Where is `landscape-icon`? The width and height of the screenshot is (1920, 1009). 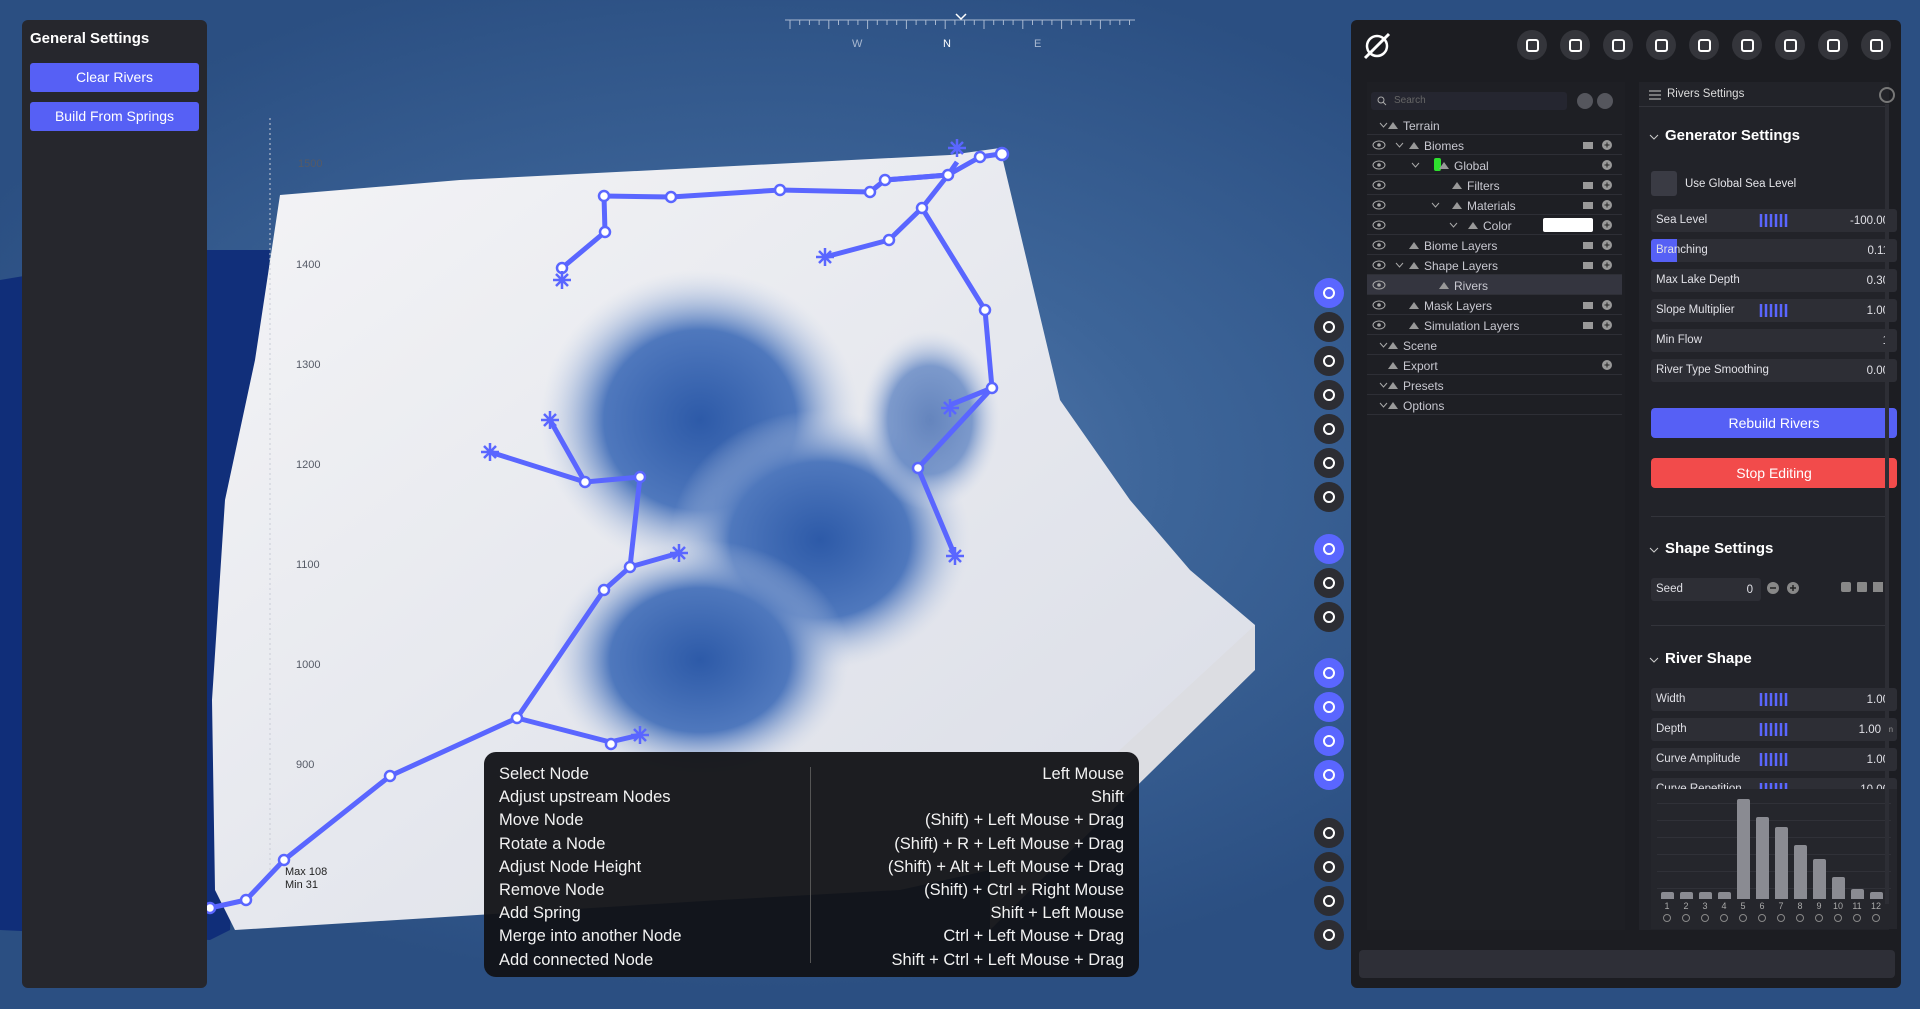
landscape-icon is located at coordinates (1329, 463).